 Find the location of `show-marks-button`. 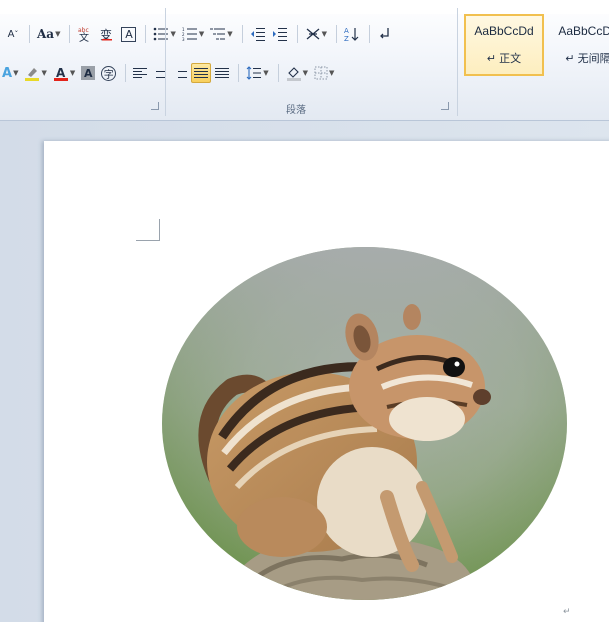

show-marks-button is located at coordinates (384, 34).